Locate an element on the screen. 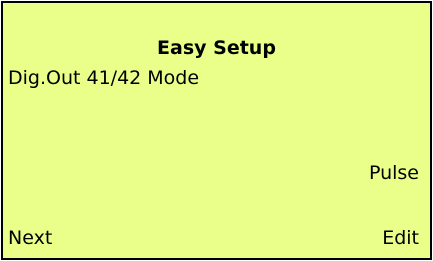 This screenshot has height=261, width=433. parameter-name: Dig.Out 41/42 Mode is located at coordinates (104, 78).